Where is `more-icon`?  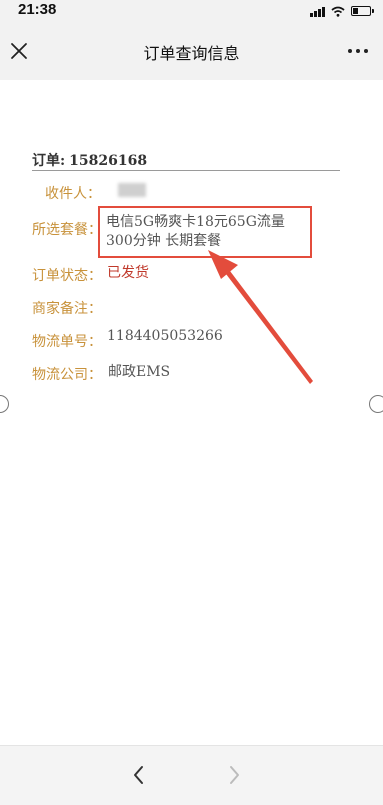 more-icon is located at coordinates (358, 51).